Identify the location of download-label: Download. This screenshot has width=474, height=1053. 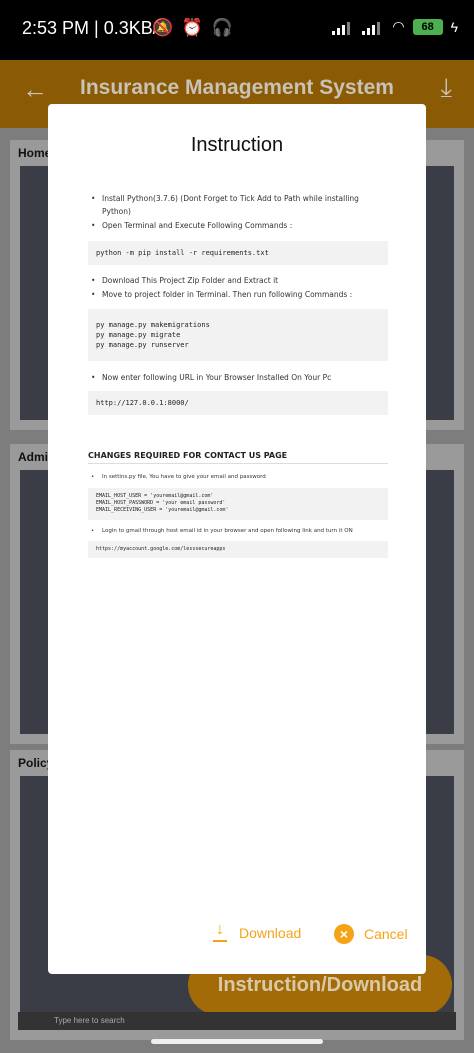
(270, 933).